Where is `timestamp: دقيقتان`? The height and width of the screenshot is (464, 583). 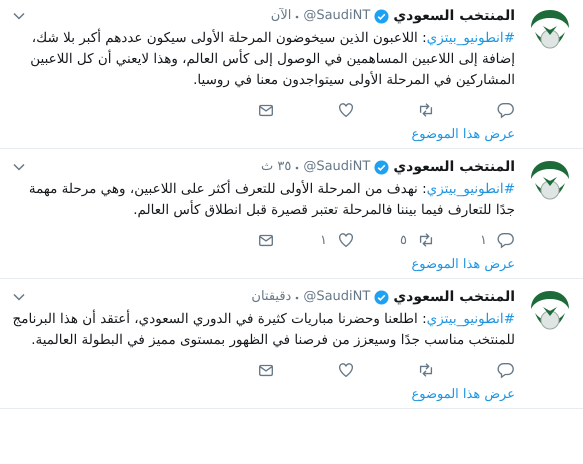 timestamp: دقيقتان is located at coordinates (271, 297).